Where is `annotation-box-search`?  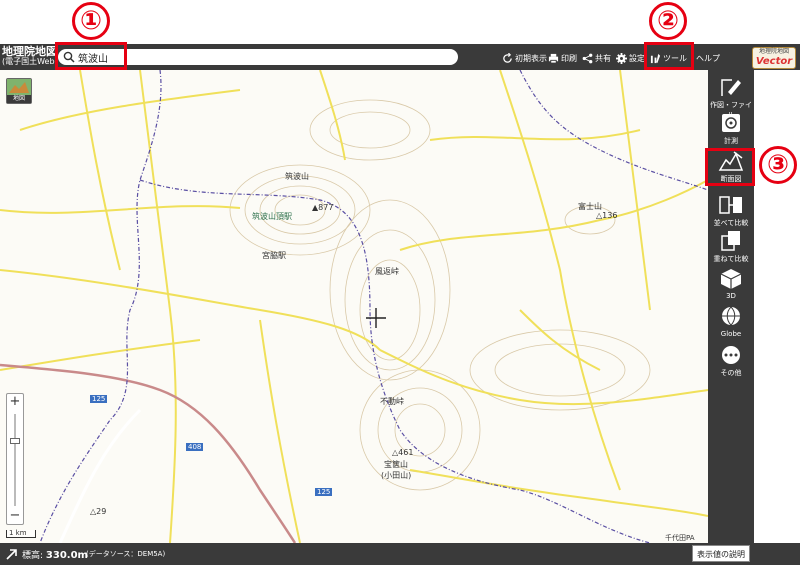 annotation-box-search is located at coordinates (91, 56).